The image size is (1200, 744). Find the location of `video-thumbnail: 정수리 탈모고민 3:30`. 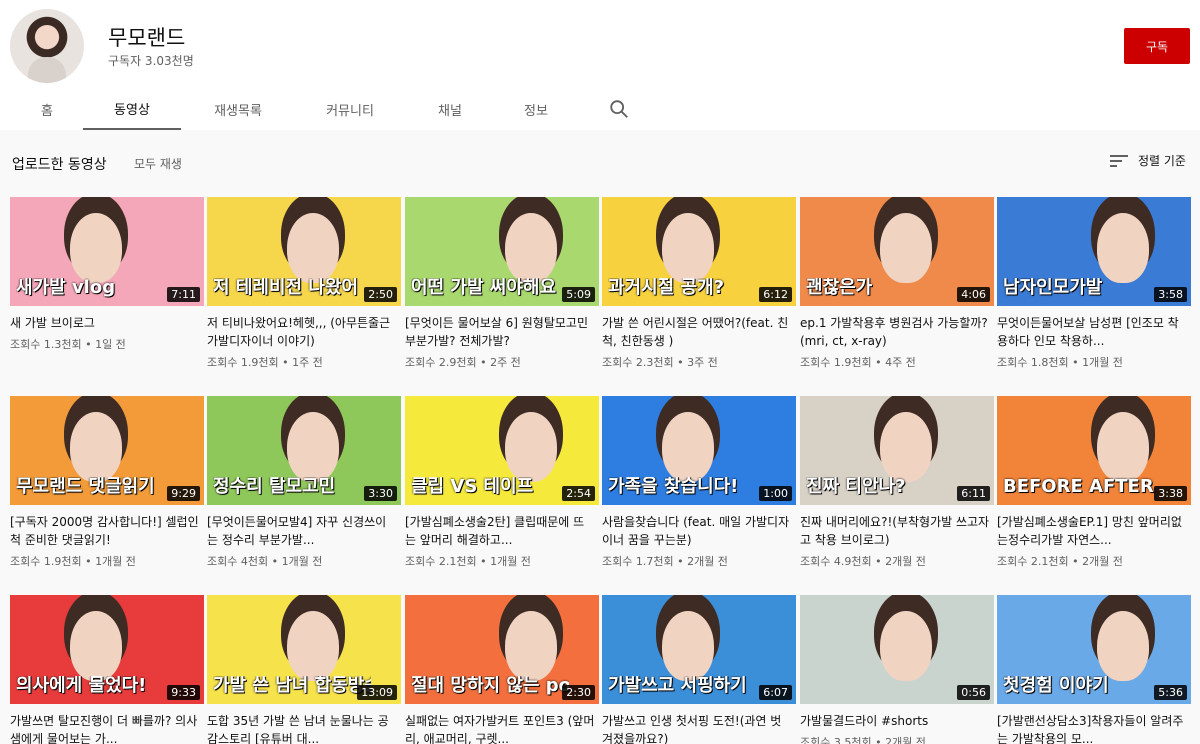

video-thumbnail: 정수리 탈모고민 3:30 is located at coordinates (304, 450).